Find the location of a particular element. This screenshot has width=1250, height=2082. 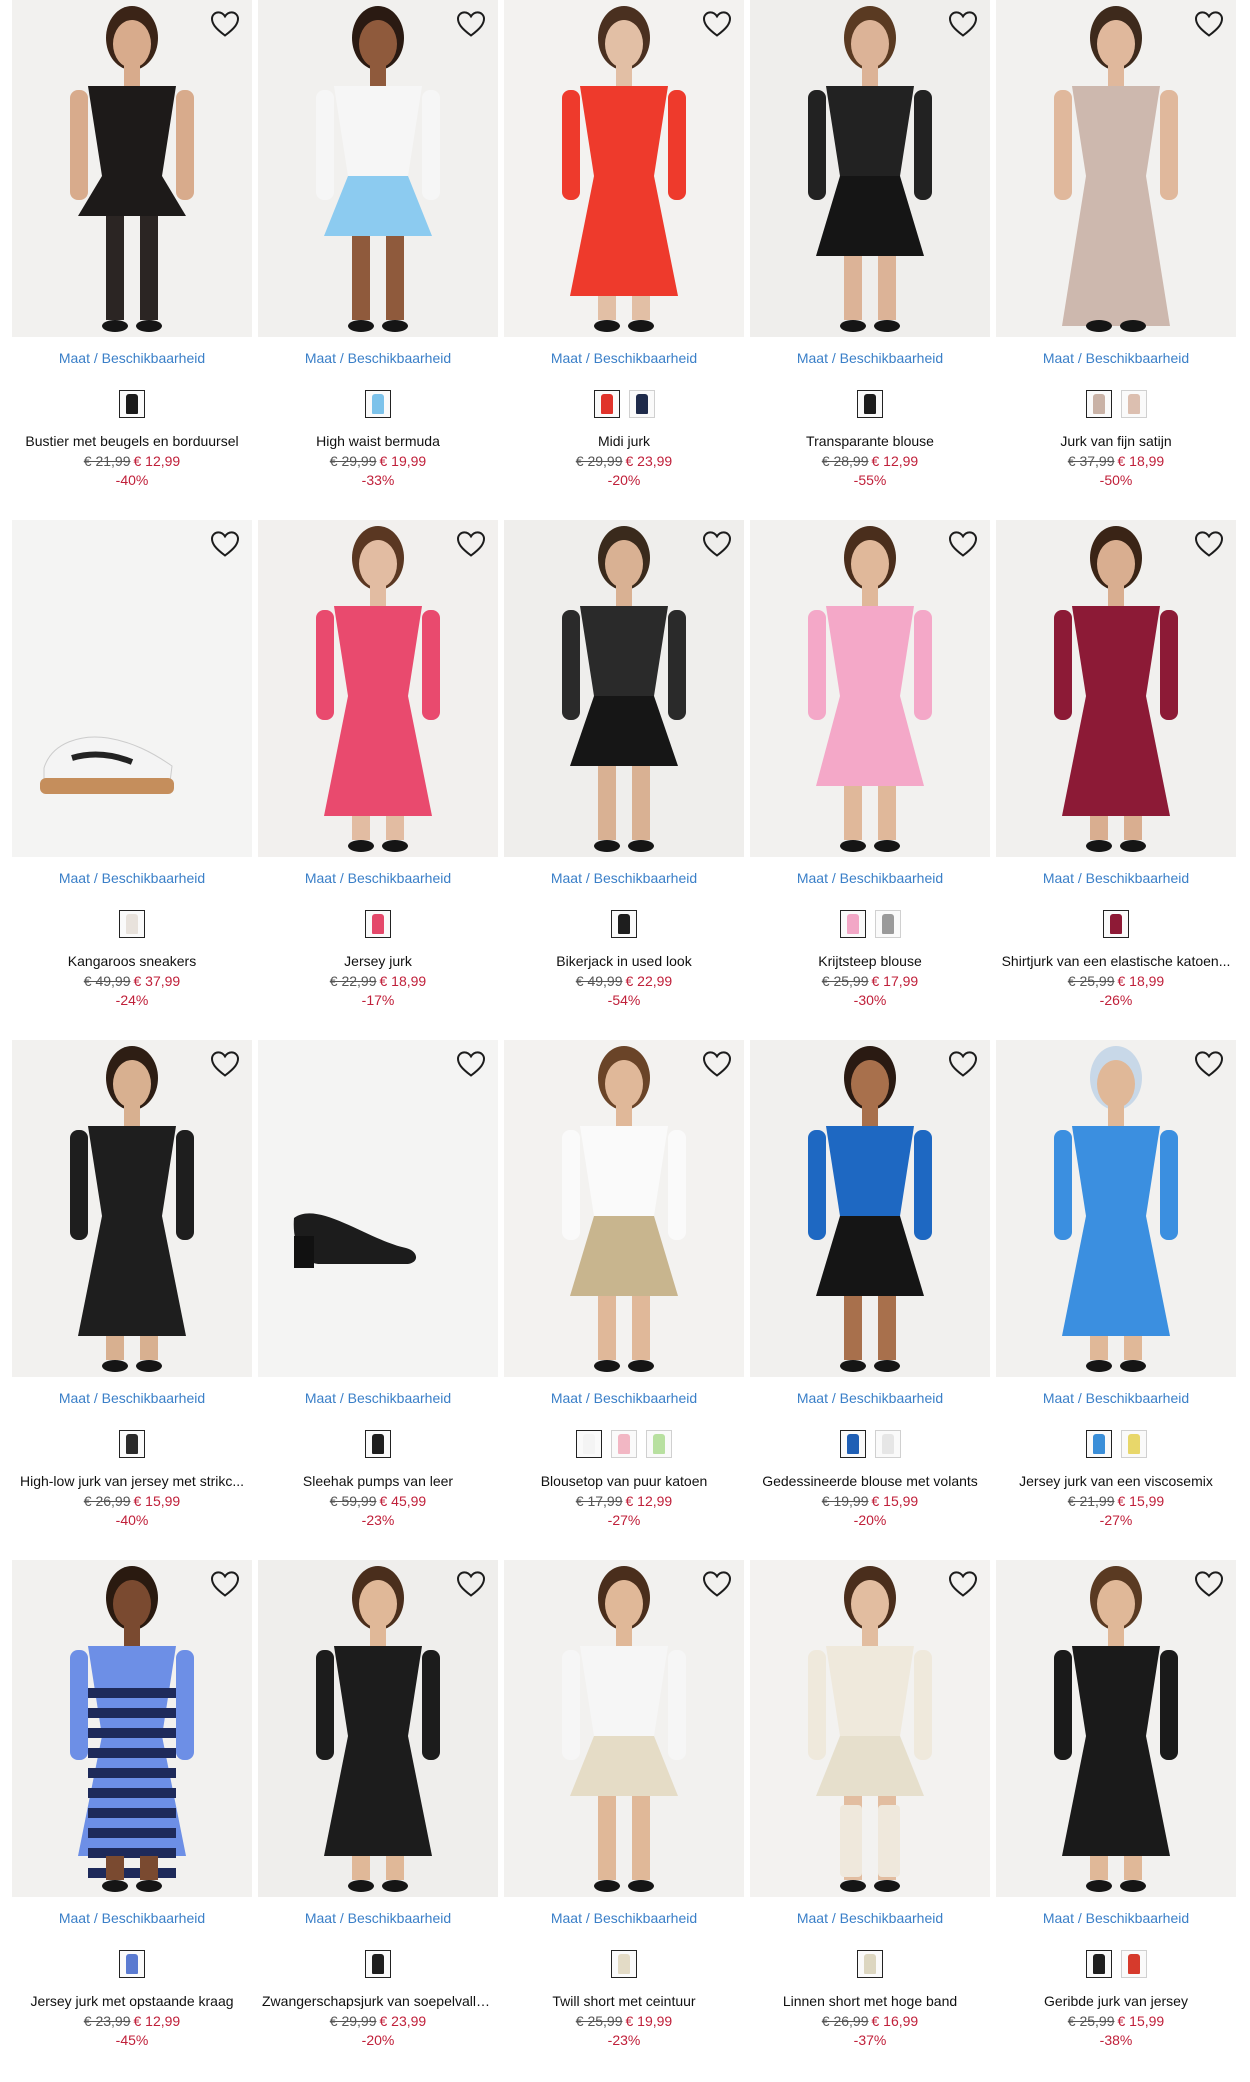

product-name: Blousetop van puur katoen is located at coordinates (624, 1481).